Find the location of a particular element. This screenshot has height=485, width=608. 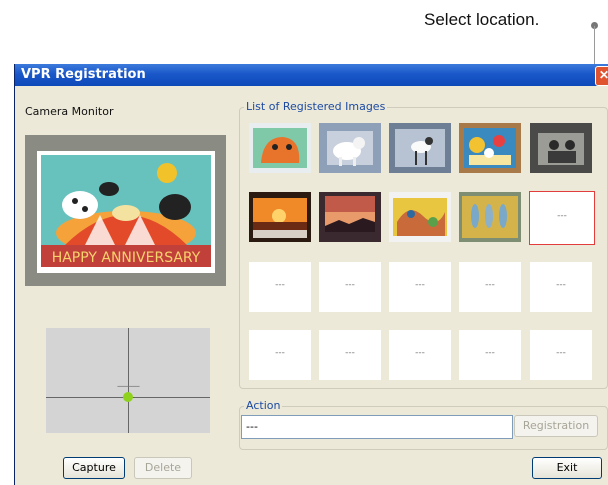

photo-birds-icon is located at coordinates (490, 217).